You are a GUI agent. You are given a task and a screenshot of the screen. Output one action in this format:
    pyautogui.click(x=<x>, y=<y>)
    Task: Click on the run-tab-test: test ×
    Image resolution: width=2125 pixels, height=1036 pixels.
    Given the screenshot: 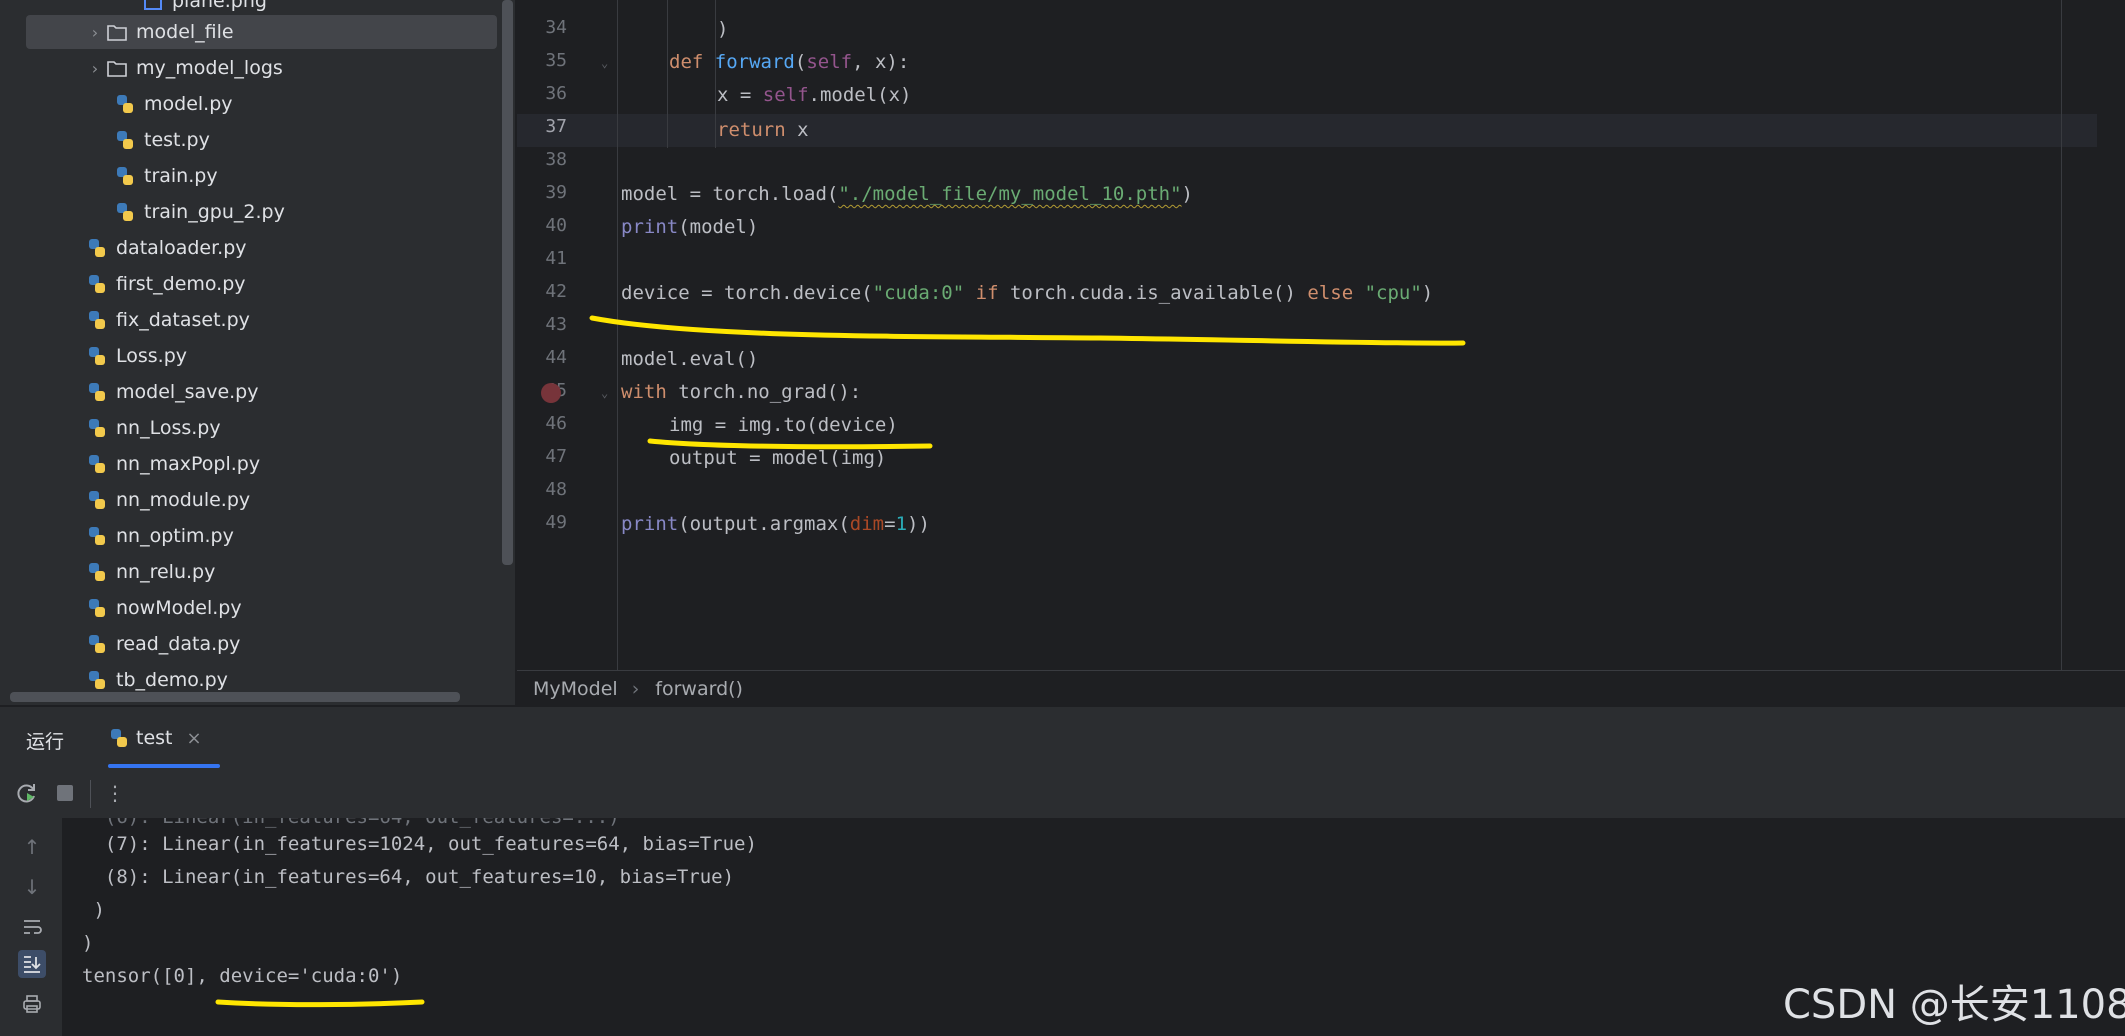 What is the action you would take?
    pyautogui.click(x=155, y=738)
    